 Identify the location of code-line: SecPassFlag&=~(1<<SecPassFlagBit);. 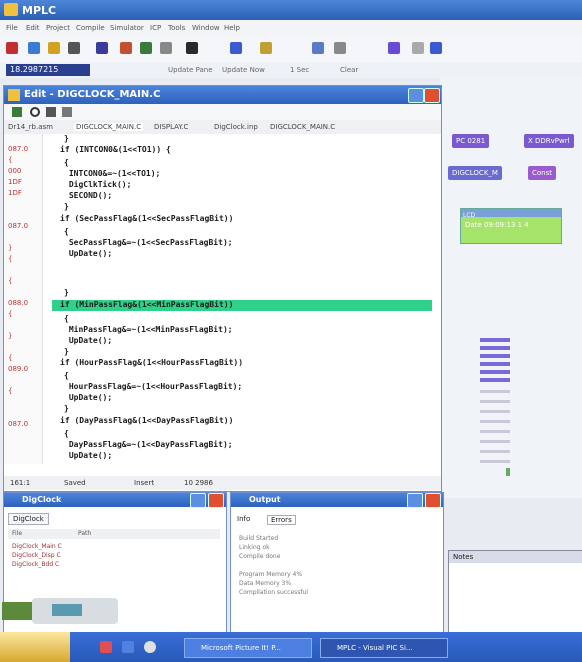
(148, 242).